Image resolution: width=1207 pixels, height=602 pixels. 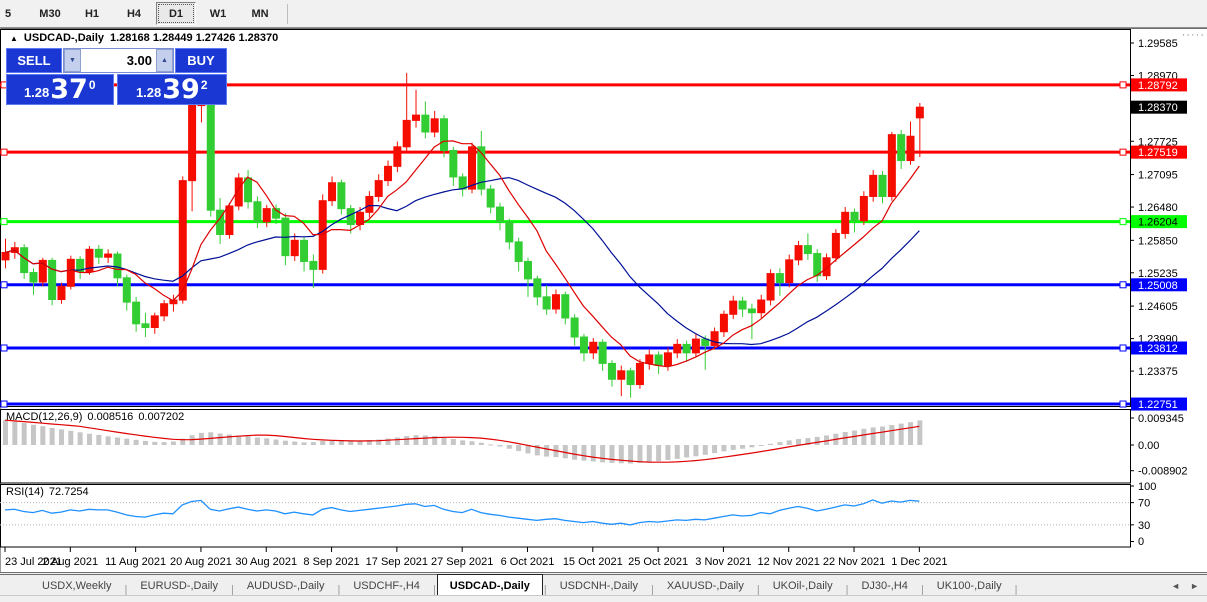 What do you see at coordinates (287, 13) in the screenshot?
I see `toolbar-separator` at bounding box center [287, 13].